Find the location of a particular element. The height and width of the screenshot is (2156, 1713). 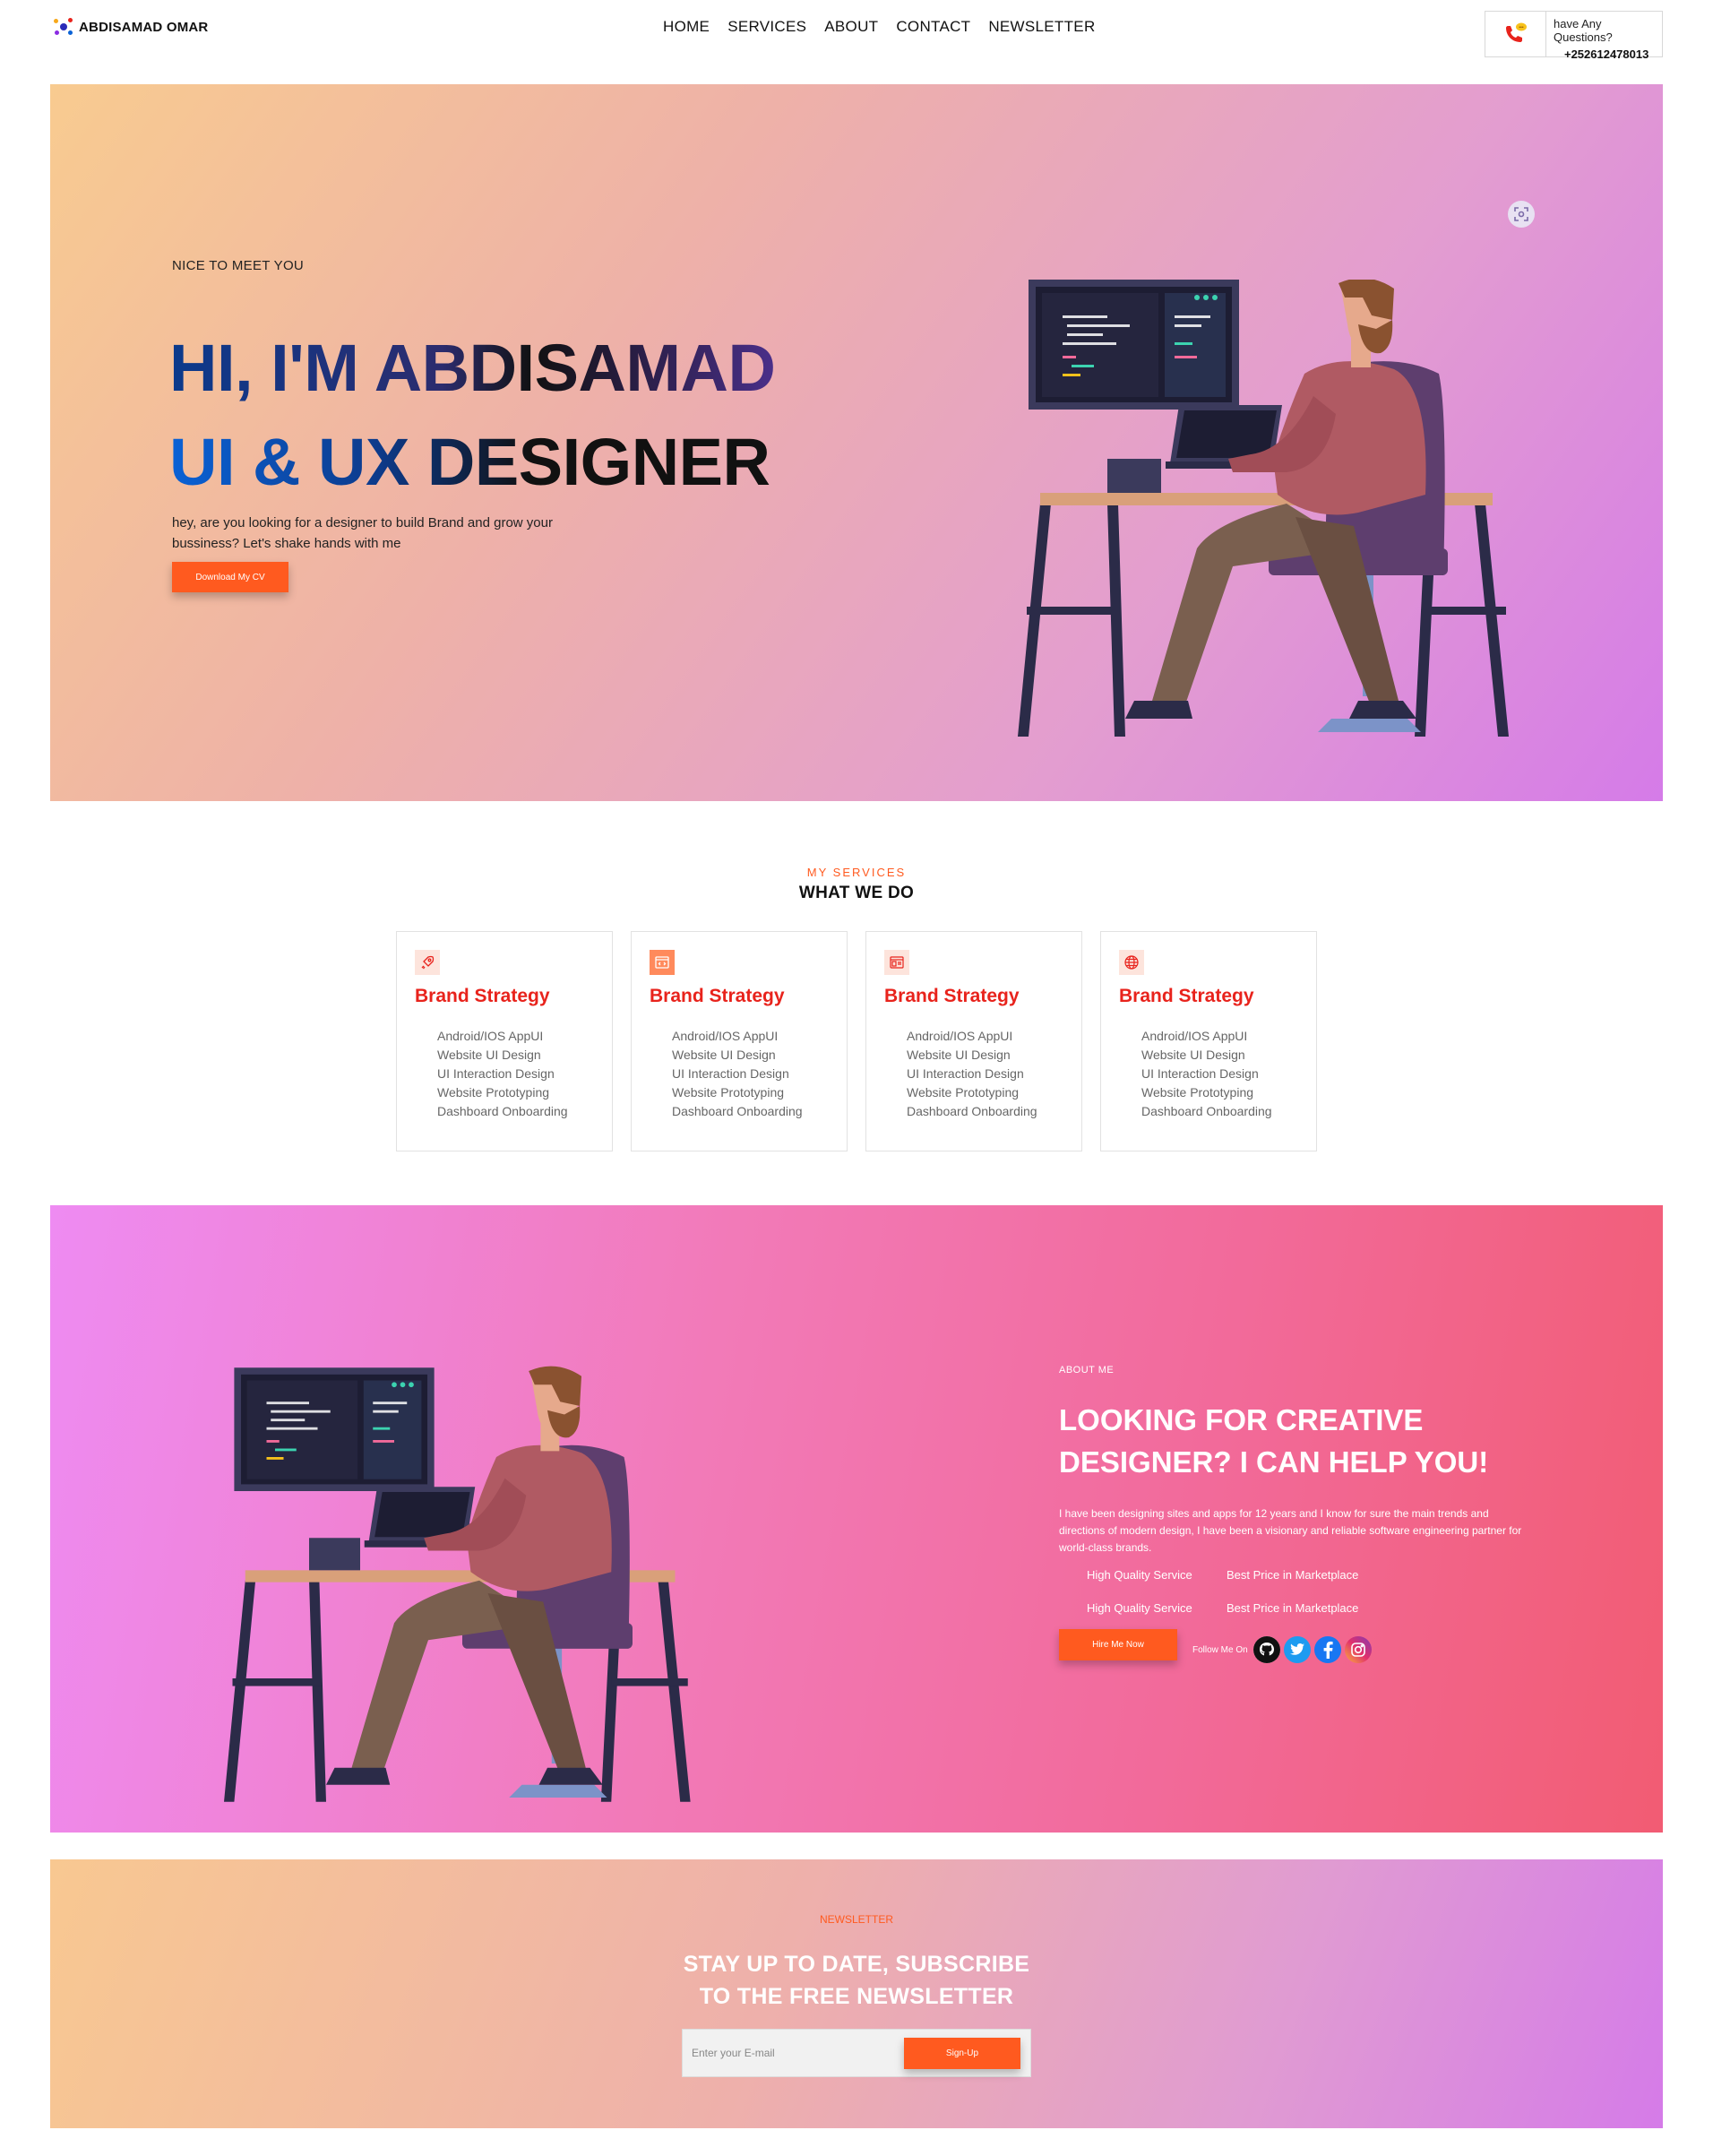

contact-phone: +252612478013 is located at coordinates (1608, 54).